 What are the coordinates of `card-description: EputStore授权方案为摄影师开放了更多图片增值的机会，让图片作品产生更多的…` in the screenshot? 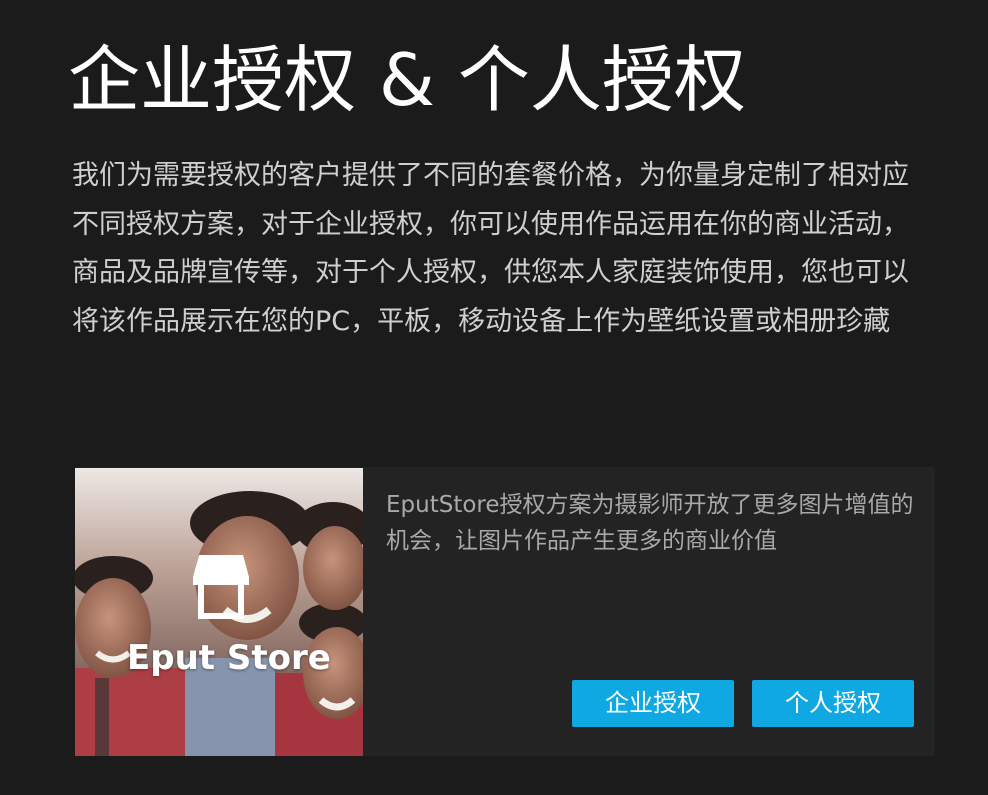 It's located at (650, 523).